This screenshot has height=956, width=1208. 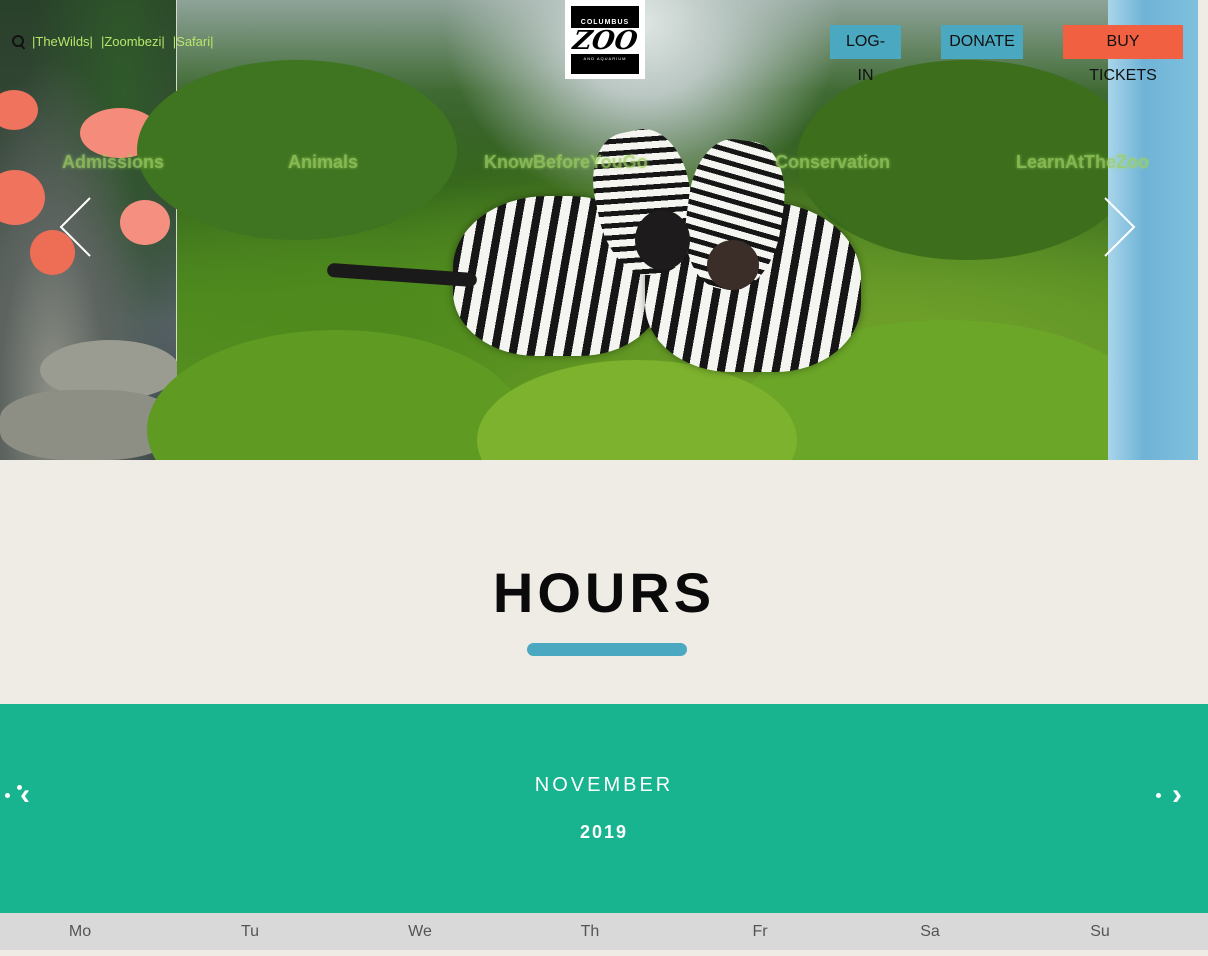 I want to click on weekday-su: Su, so click(x=1100, y=931).